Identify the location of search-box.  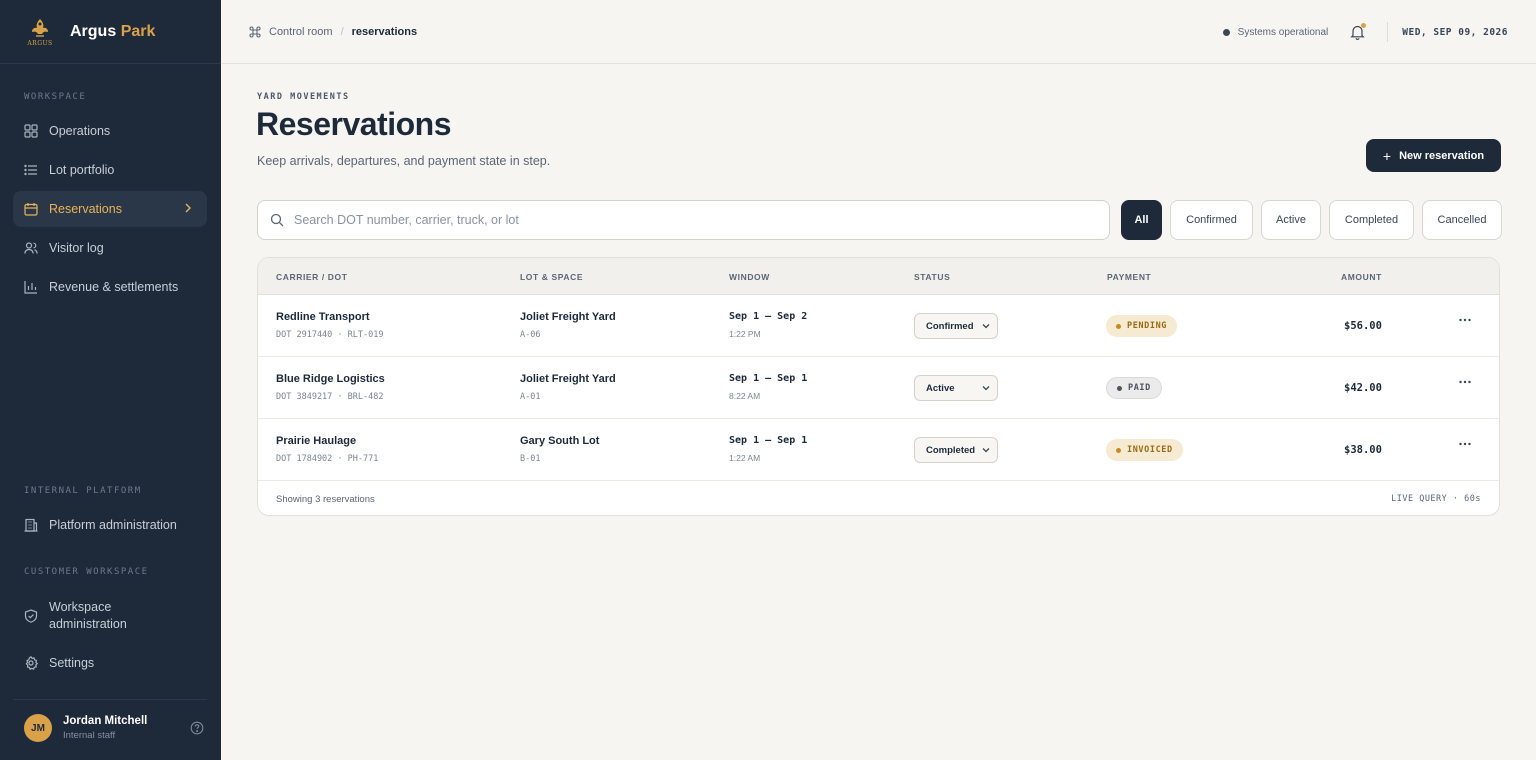
(683, 220).